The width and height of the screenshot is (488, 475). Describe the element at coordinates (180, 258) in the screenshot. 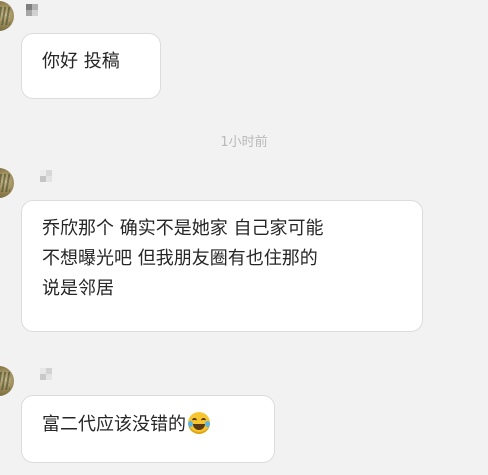

I see `message-text-line: 不想曝光吧 但我朋友圈有也住那的` at that location.